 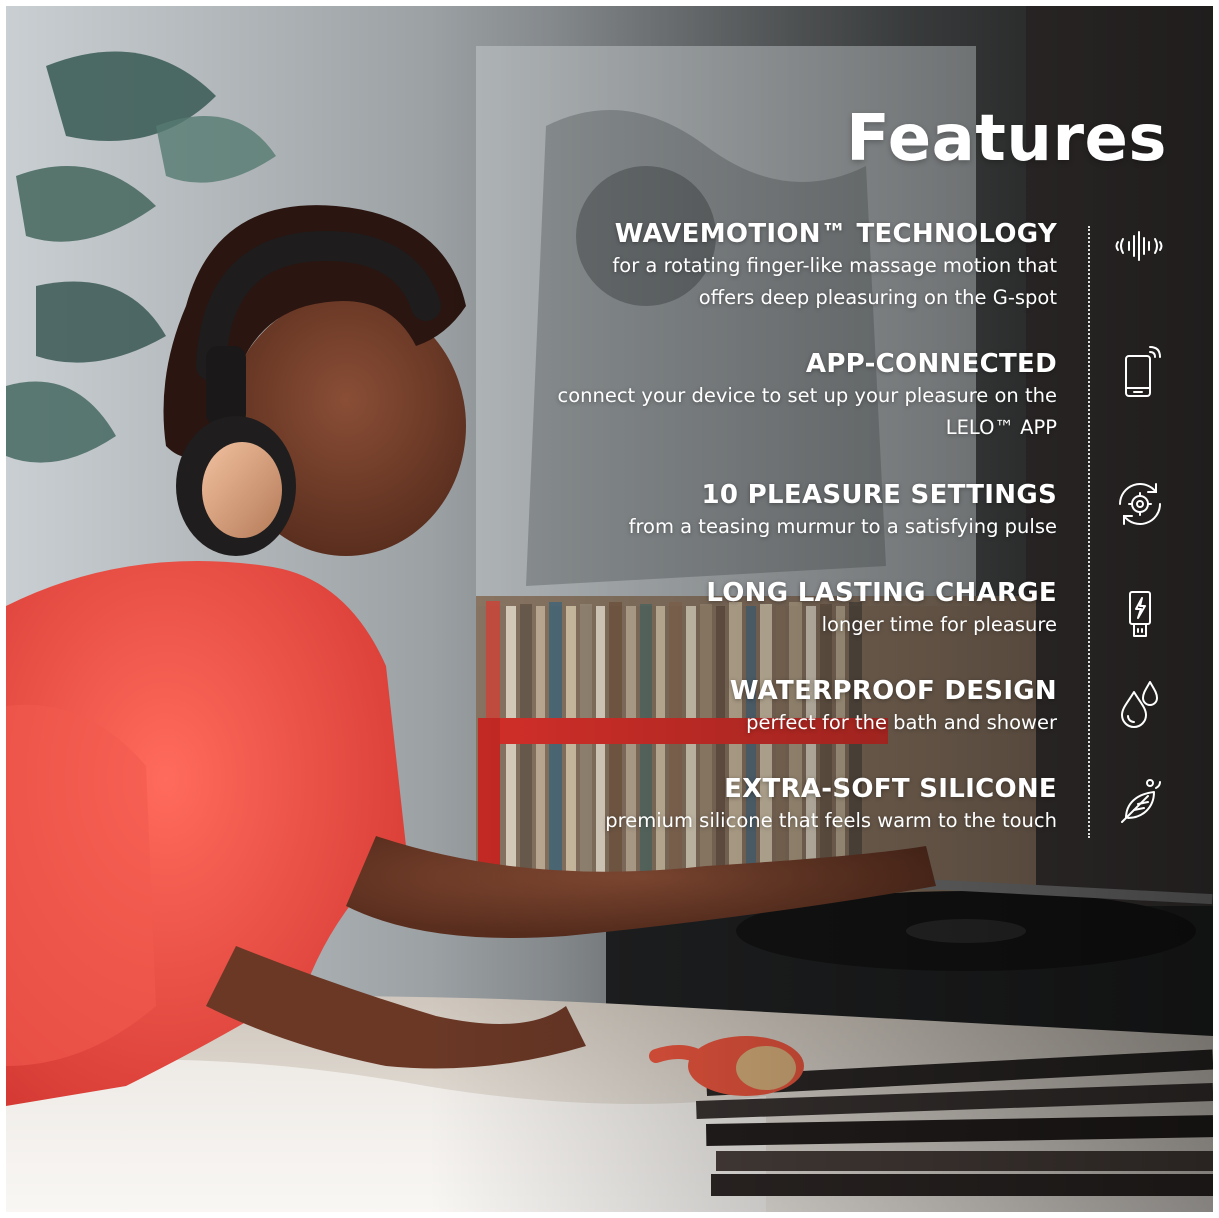 I want to click on feature-title: APP-CONNECTED, so click(x=931, y=364).